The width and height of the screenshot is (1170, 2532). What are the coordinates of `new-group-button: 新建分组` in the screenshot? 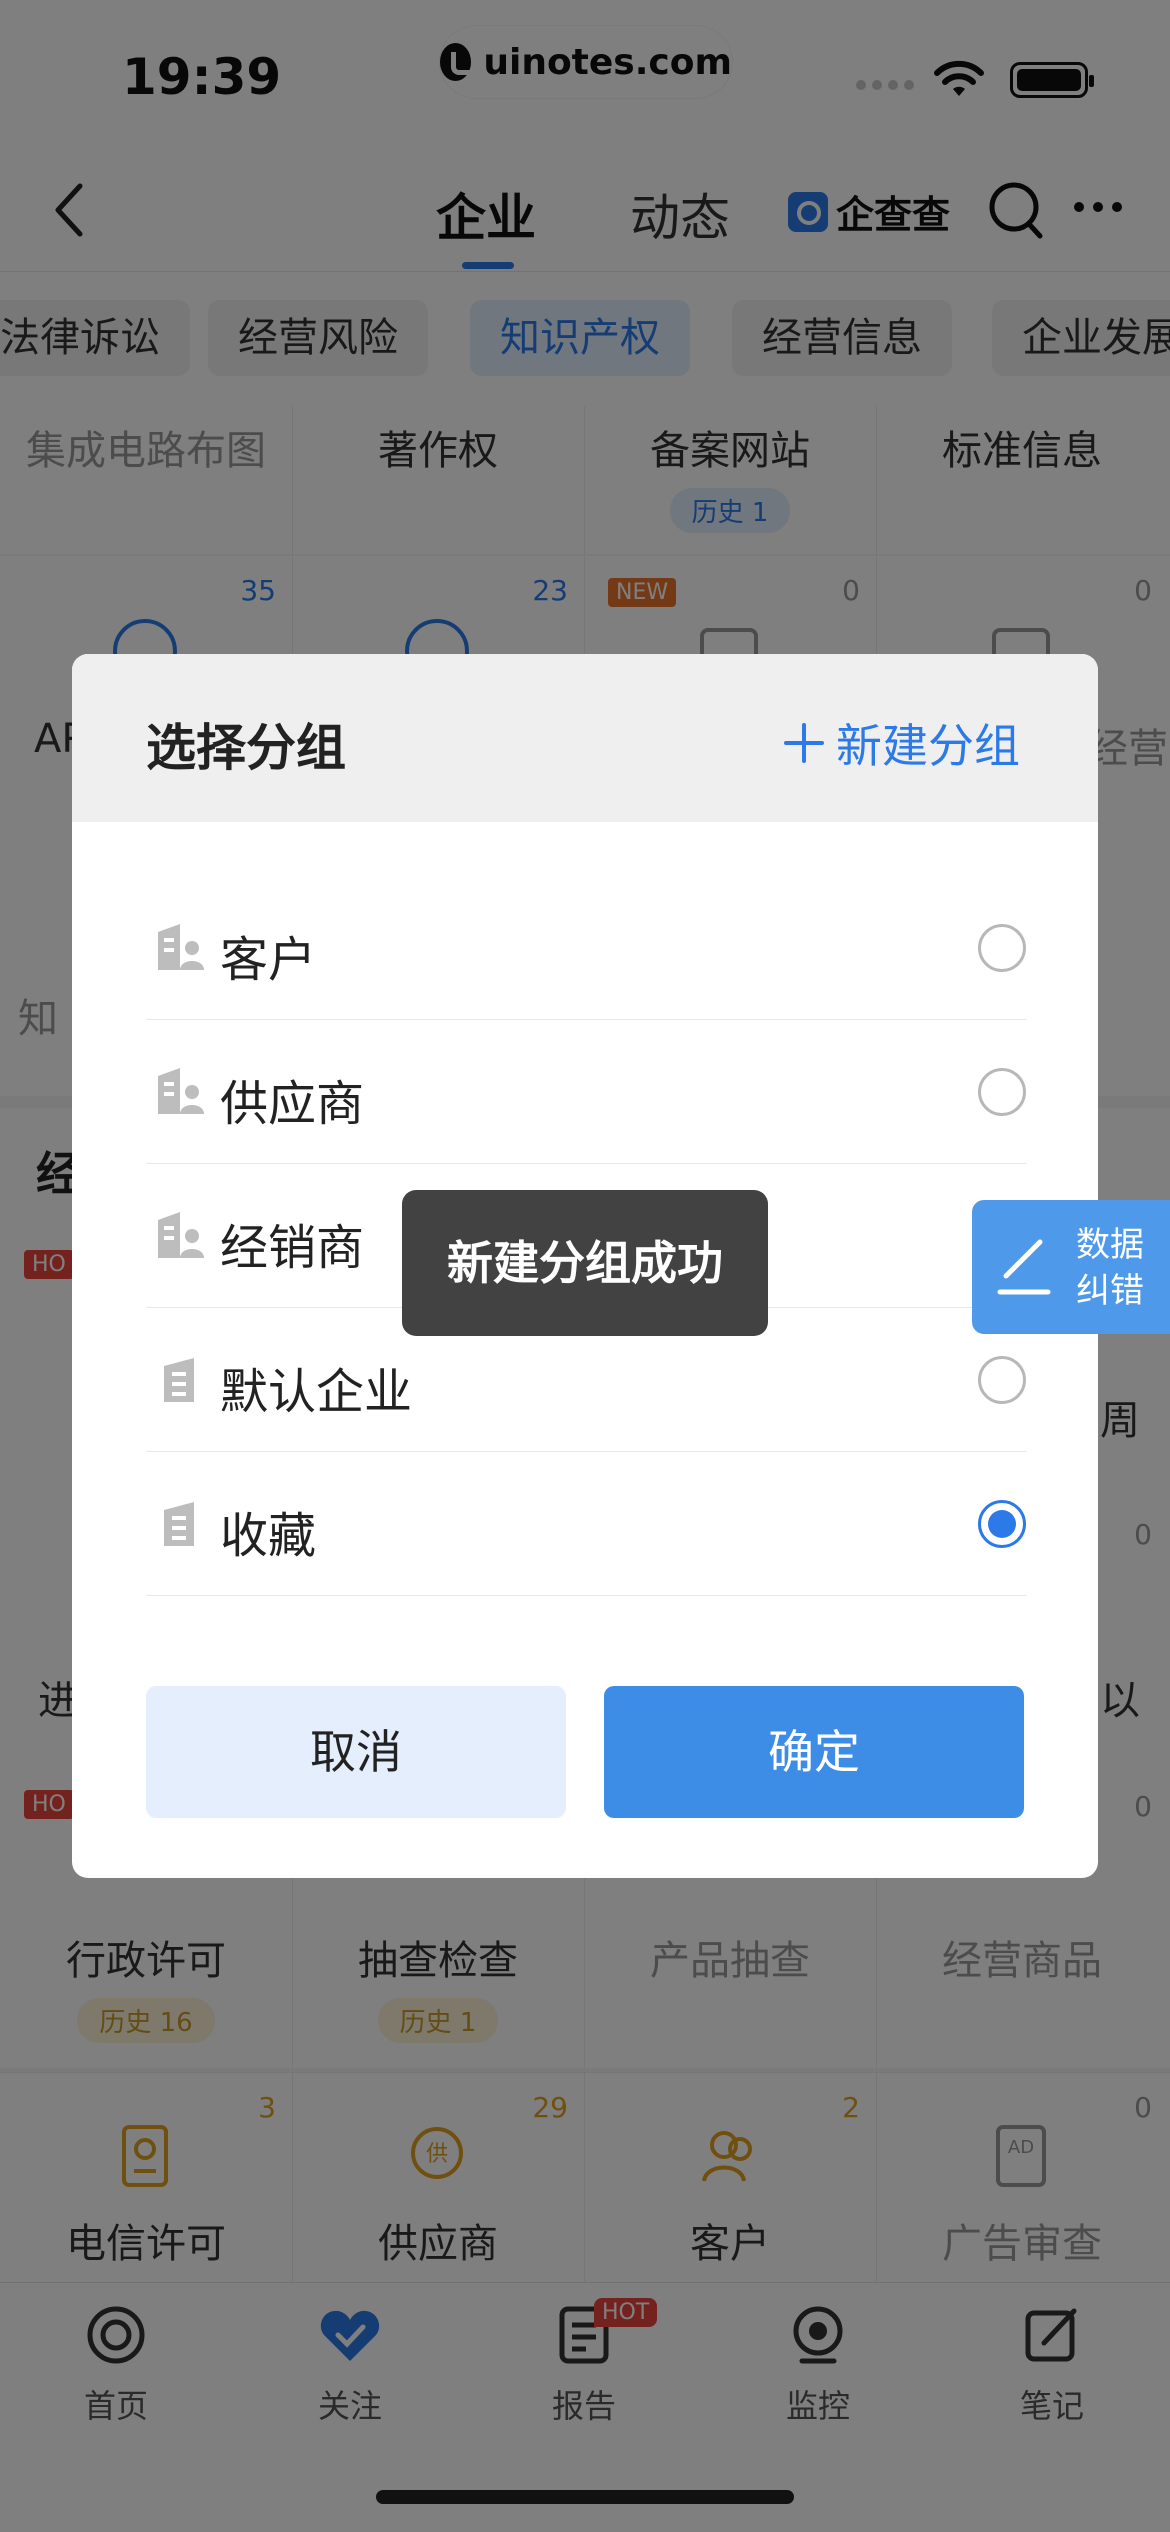 It's located at (902, 743).